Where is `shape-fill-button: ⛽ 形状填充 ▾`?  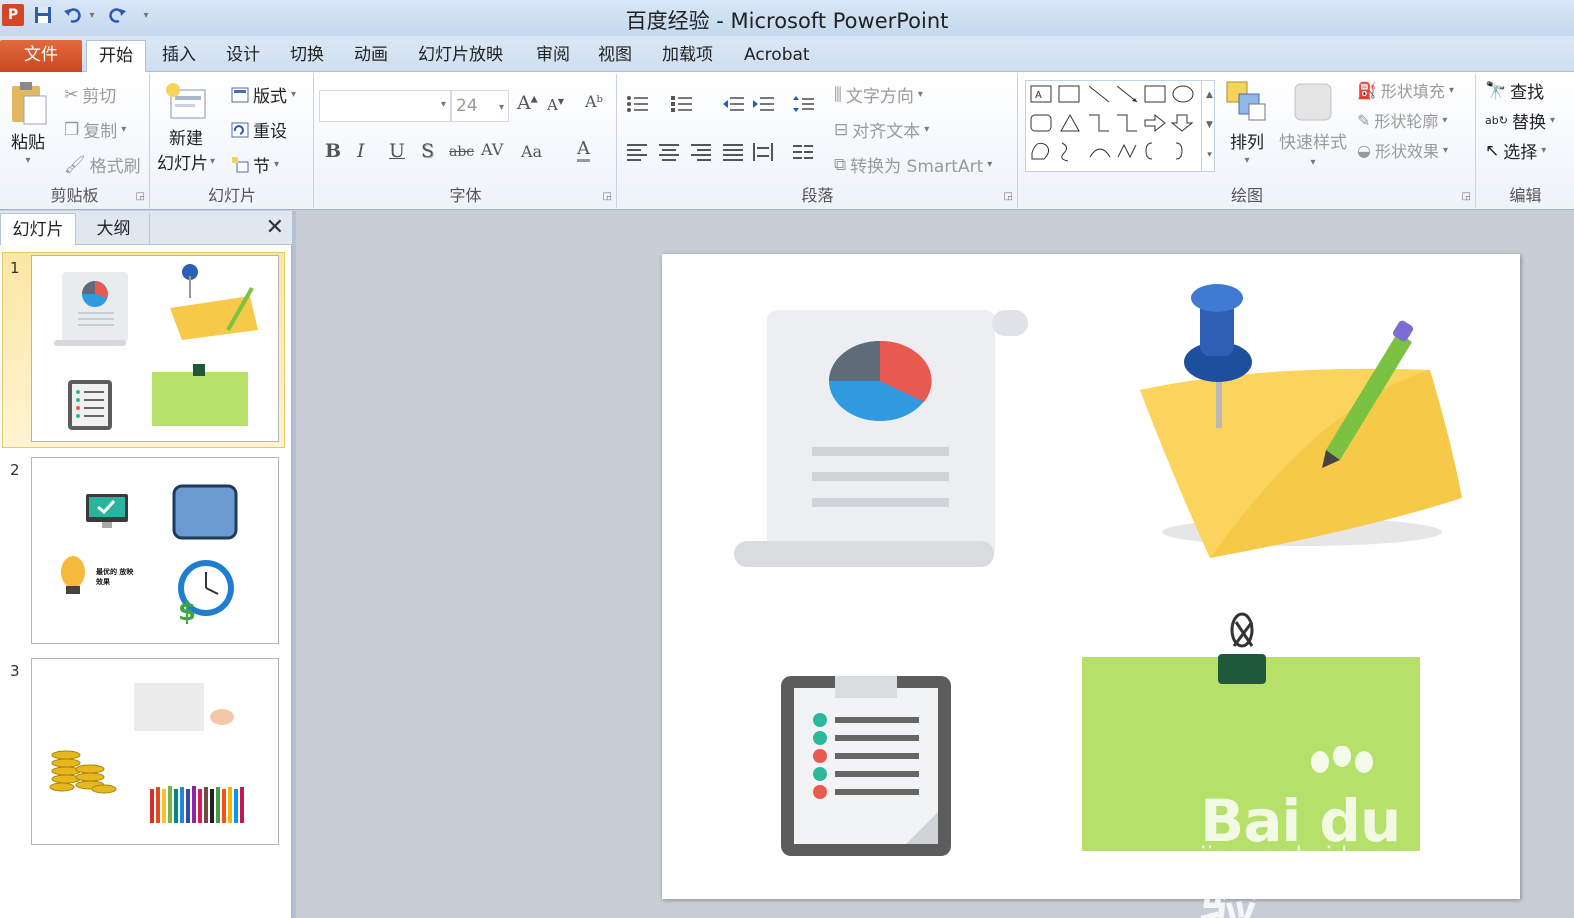 shape-fill-button: ⛽ 形状填充 ▾ is located at coordinates (1405, 90).